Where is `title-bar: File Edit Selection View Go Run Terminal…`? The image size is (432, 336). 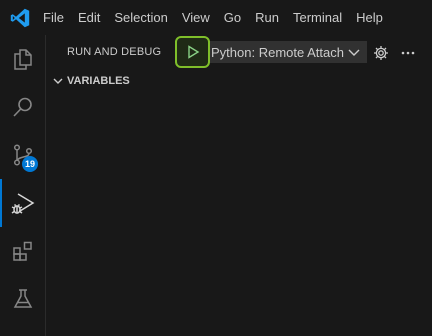
title-bar: File Edit Selection View Go Run Terminal… is located at coordinates (216, 17).